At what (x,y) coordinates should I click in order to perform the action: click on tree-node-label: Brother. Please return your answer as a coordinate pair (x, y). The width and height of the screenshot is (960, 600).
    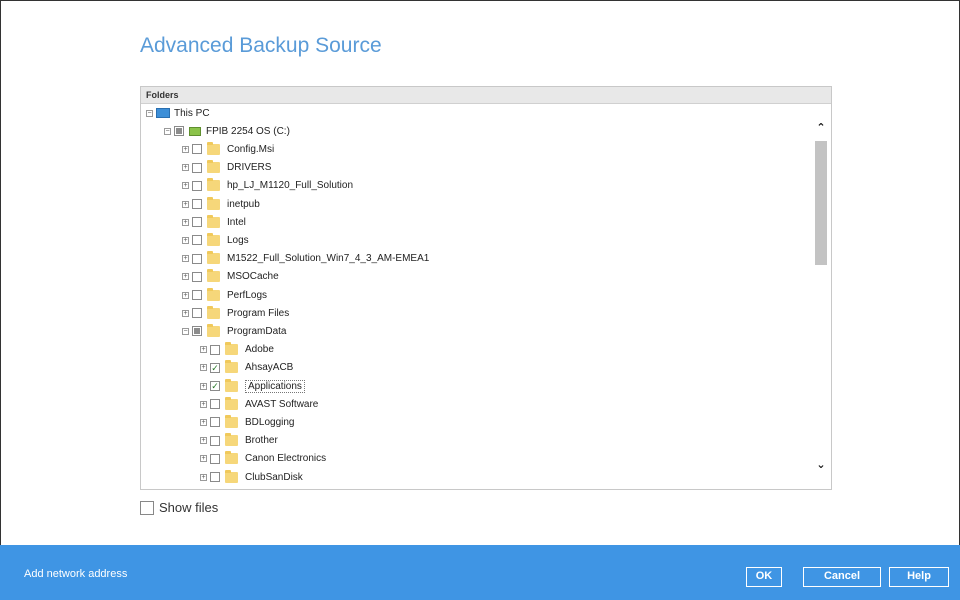
    Looking at the image, I should click on (261, 440).